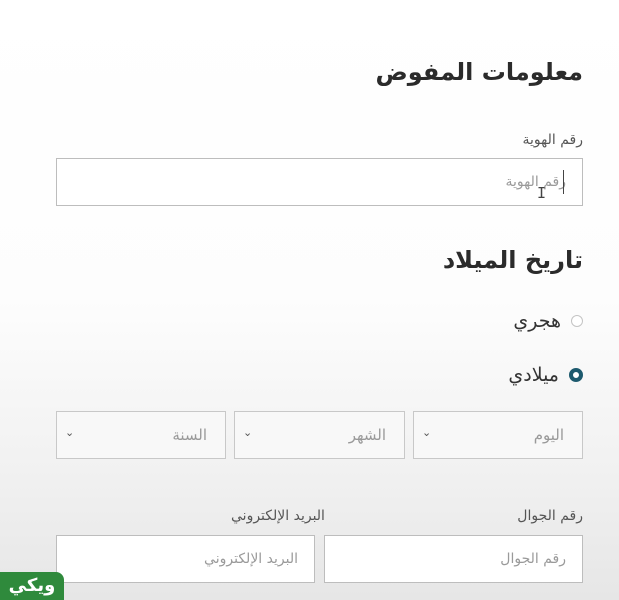 This screenshot has width=619, height=600. What do you see at coordinates (367, 435) in the screenshot?
I see `month-select-value: الشهر` at bounding box center [367, 435].